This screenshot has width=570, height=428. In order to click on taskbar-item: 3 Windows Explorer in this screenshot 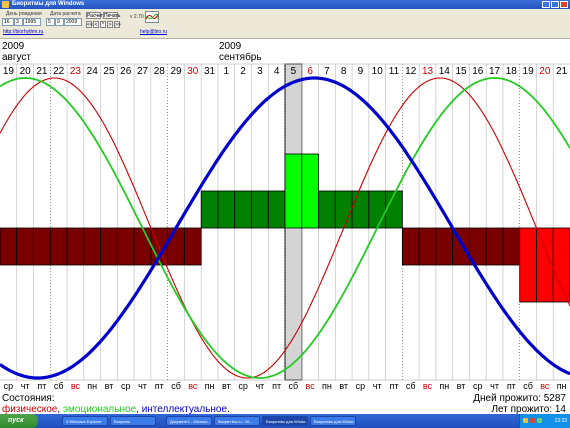, I will do `click(85, 421)`.